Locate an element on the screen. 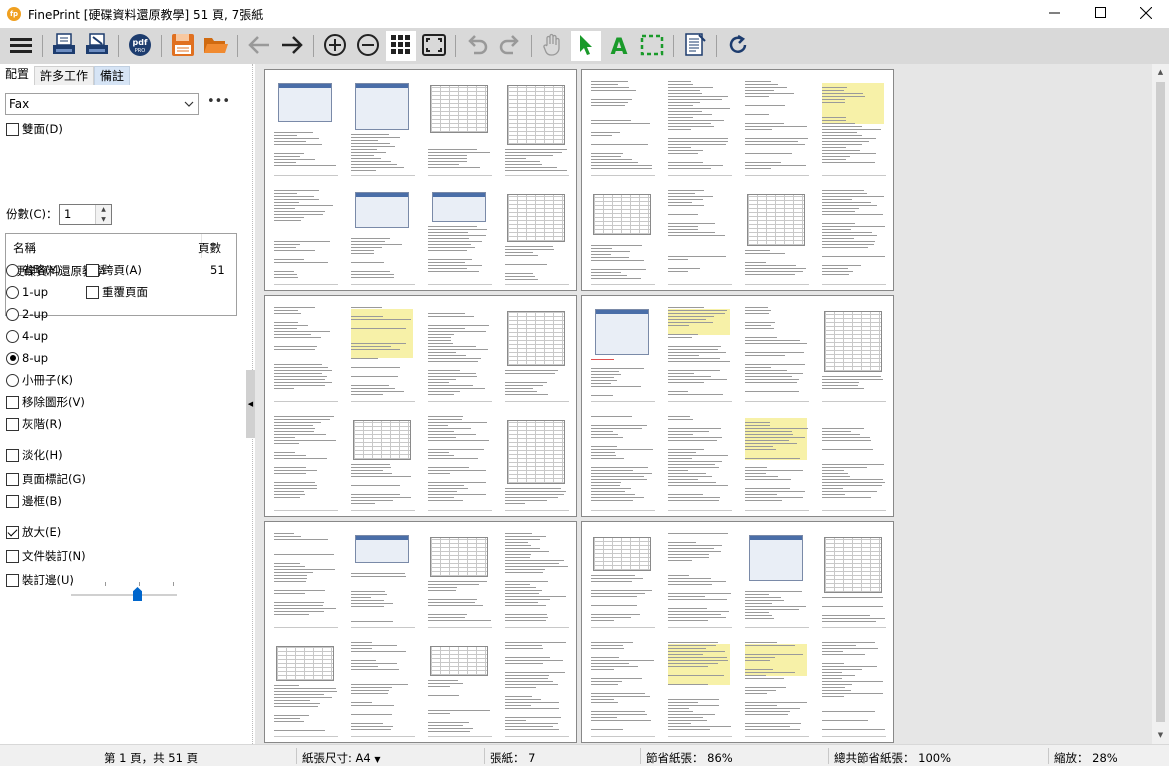 The height and width of the screenshot is (766, 1169). doc-binding-checkbox: 文件裝訂(N) is located at coordinates (46, 556).